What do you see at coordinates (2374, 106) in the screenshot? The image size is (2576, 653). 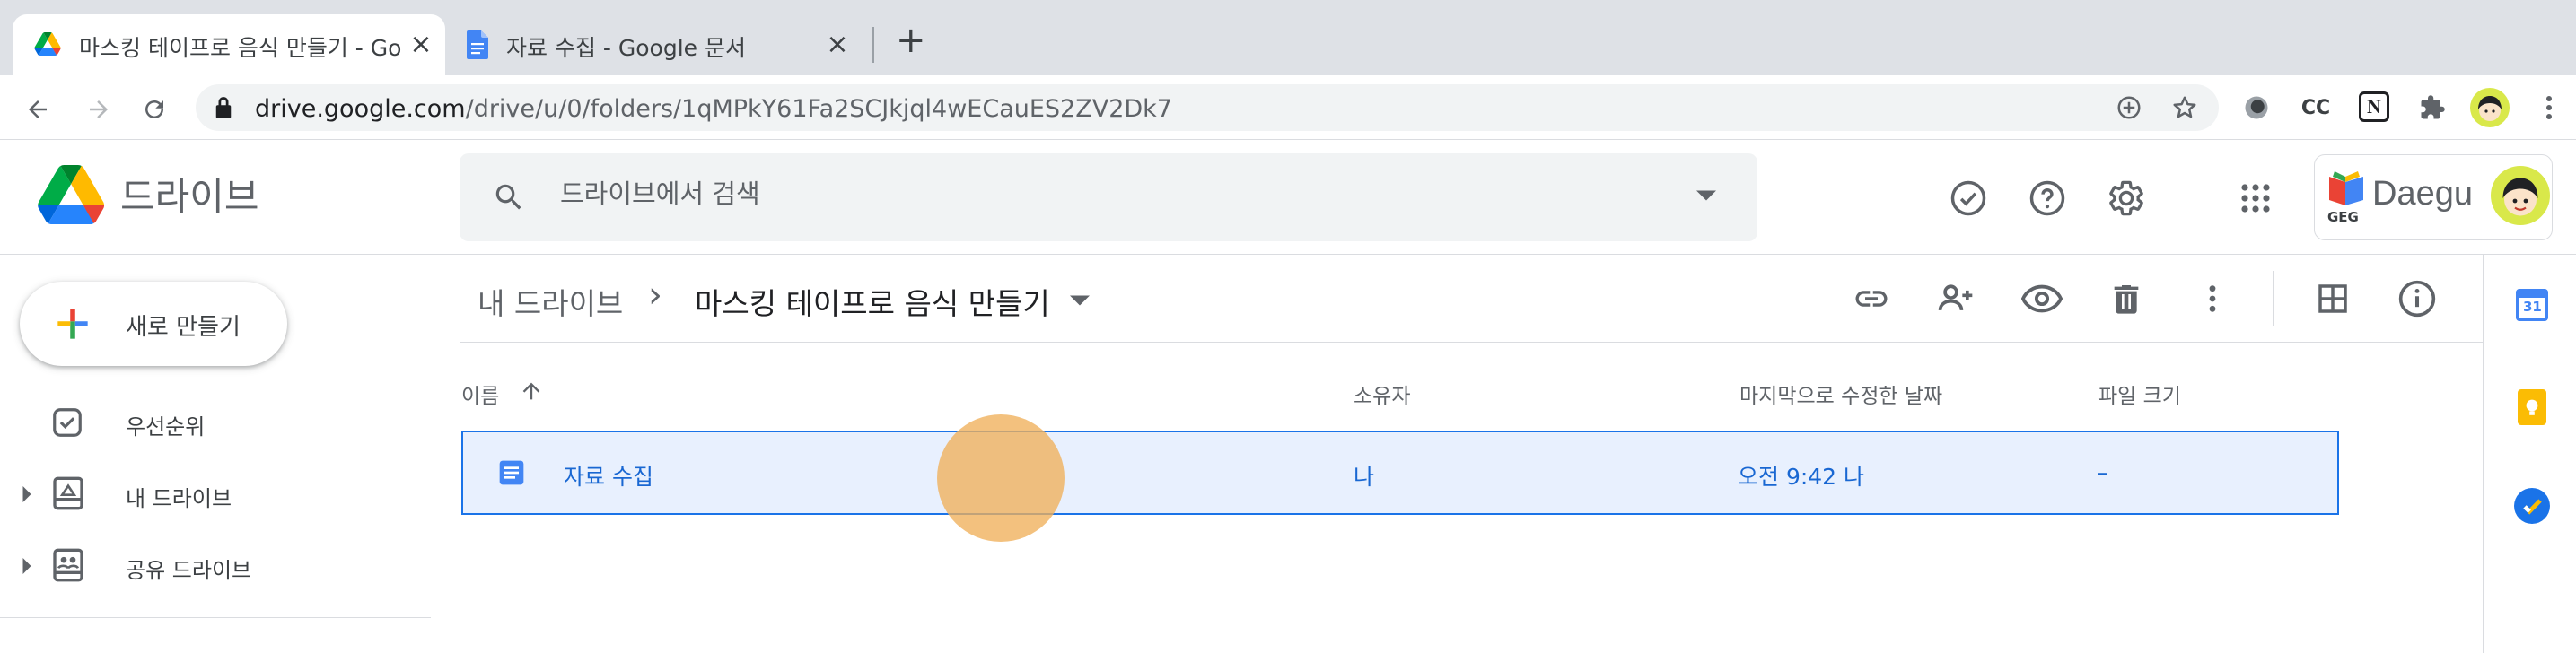 I see `extension-notion-icon: N` at bounding box center [2374, 106].